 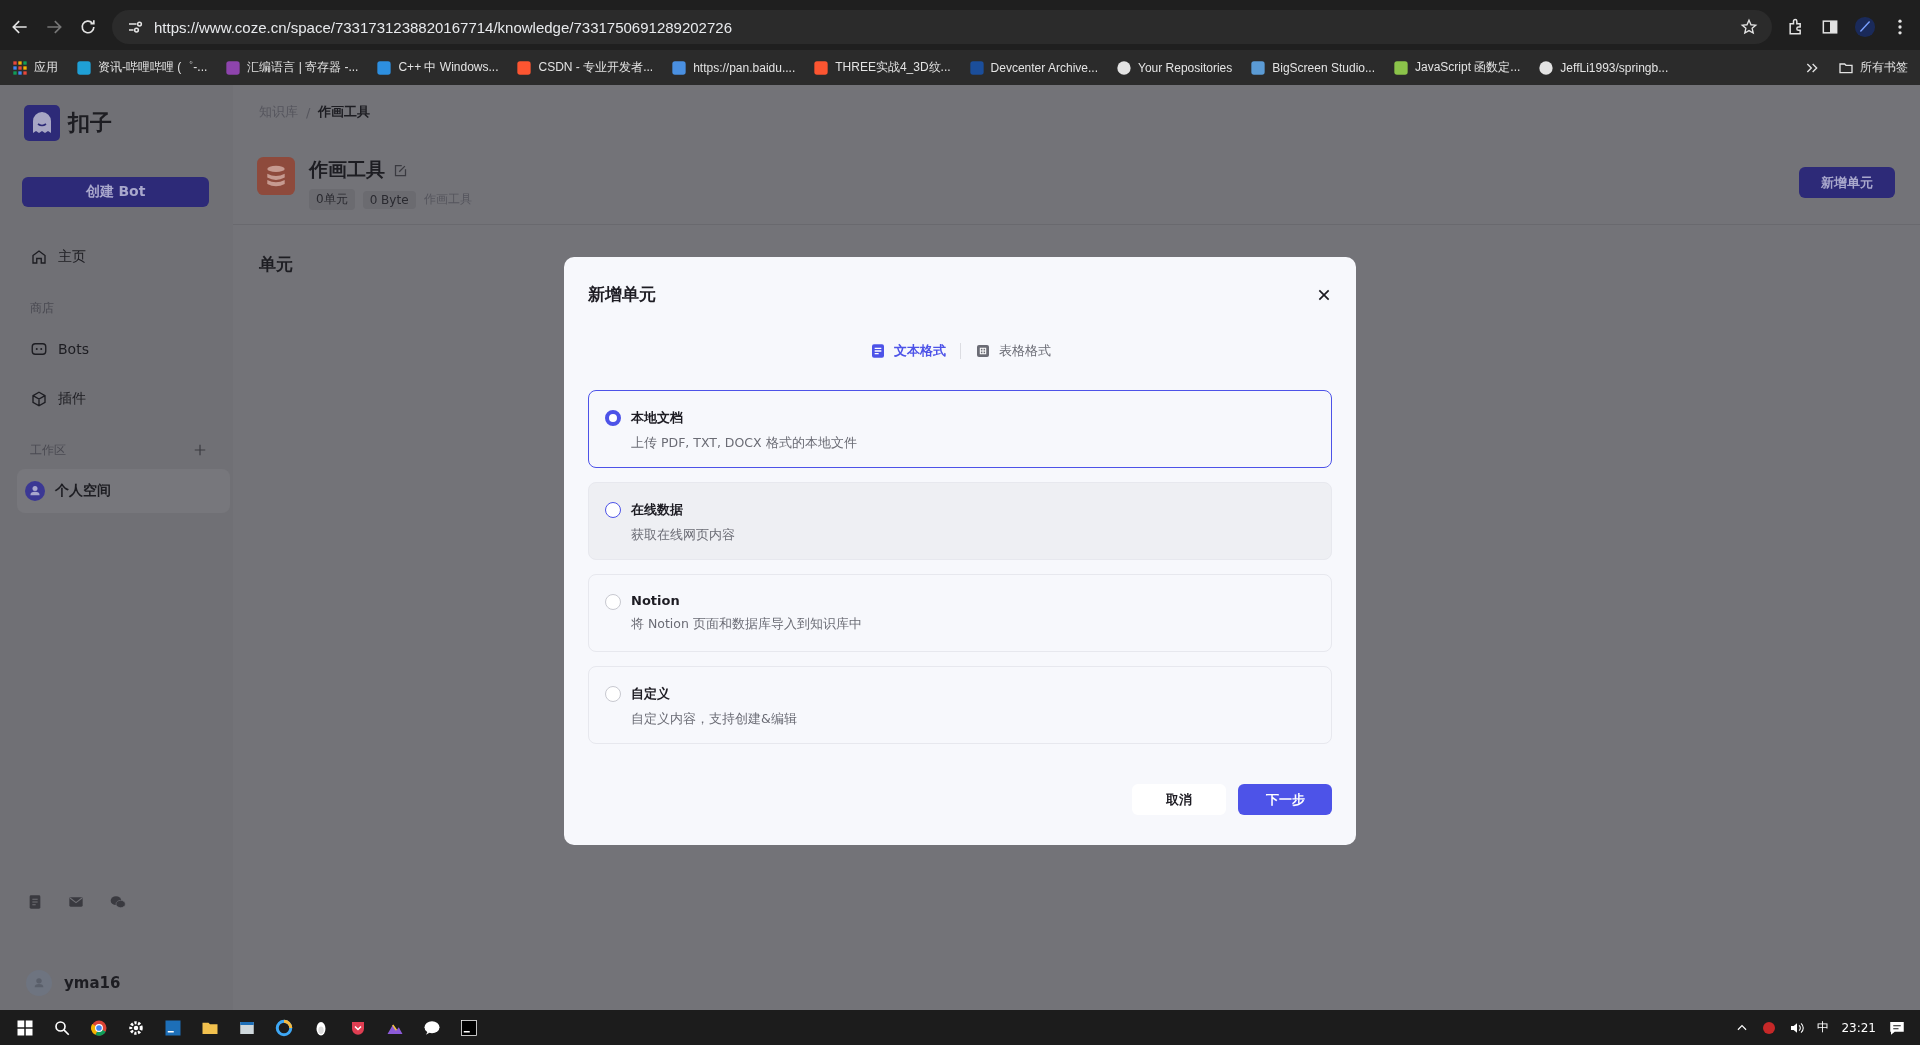 What do you see at coordinates (651, 694) in the screenshot?
I see `option-title: 自定义` at bounding box center [651, 694].